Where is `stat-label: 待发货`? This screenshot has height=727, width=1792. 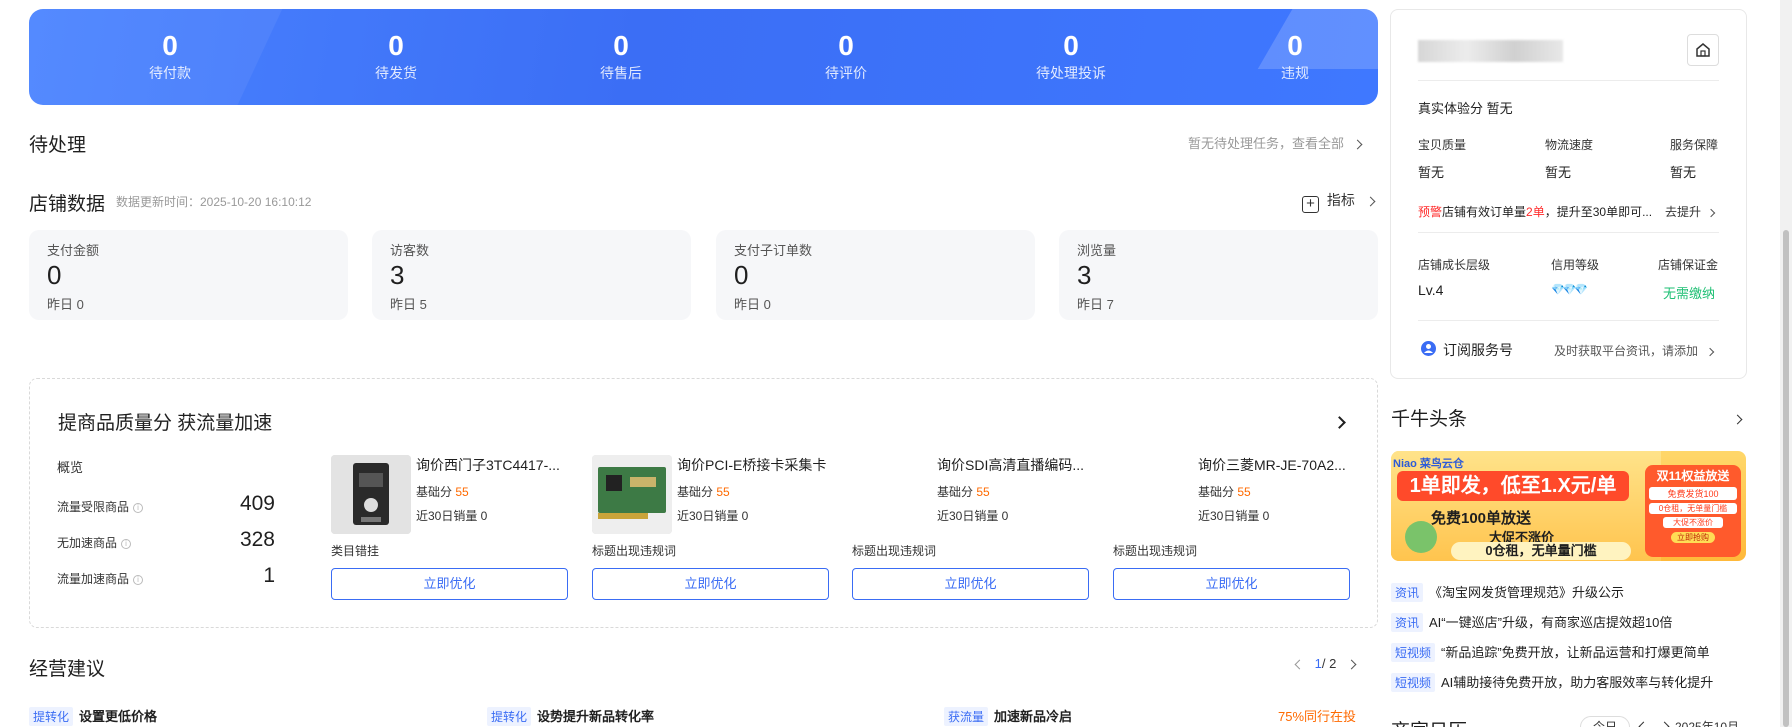
stat-label: 待发货 is located at coordinates (396, 73).